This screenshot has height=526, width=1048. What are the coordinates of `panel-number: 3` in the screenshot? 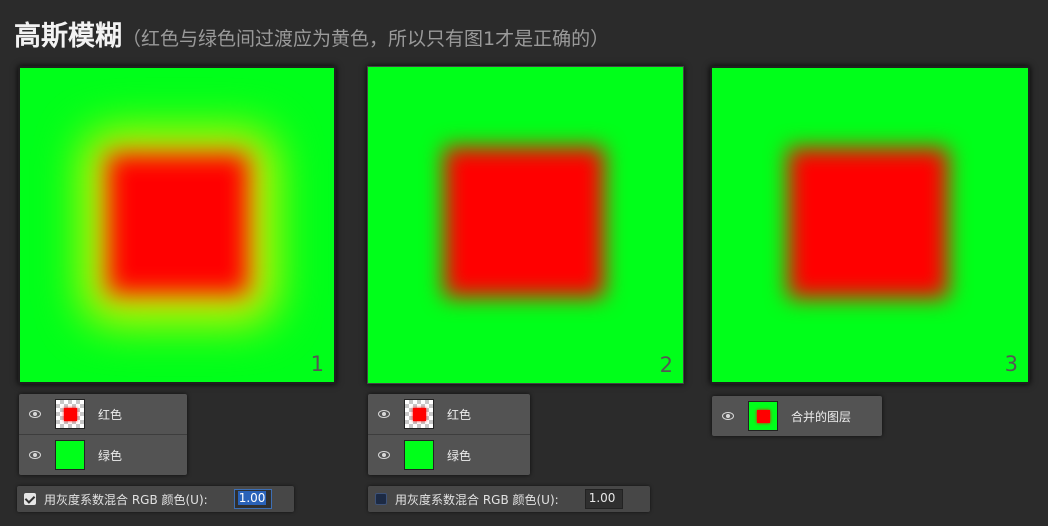 It's located at (1011, 364).